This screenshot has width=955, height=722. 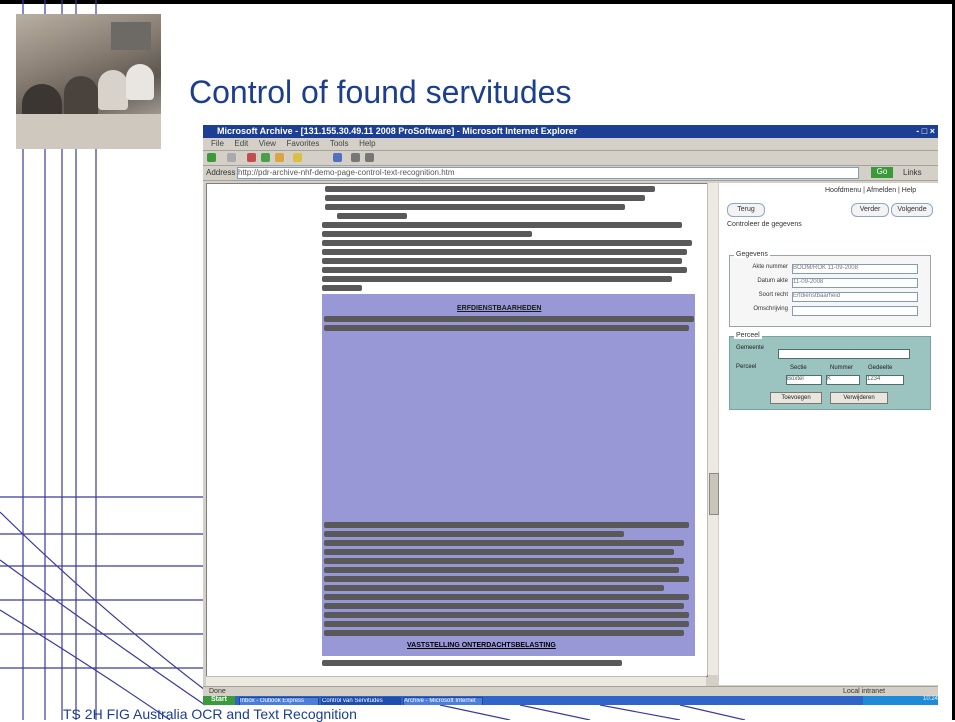 What do you see at coordinates (267, 143) in the screenshot?
I see `menu-view: View` at bounding box center [267, 143].